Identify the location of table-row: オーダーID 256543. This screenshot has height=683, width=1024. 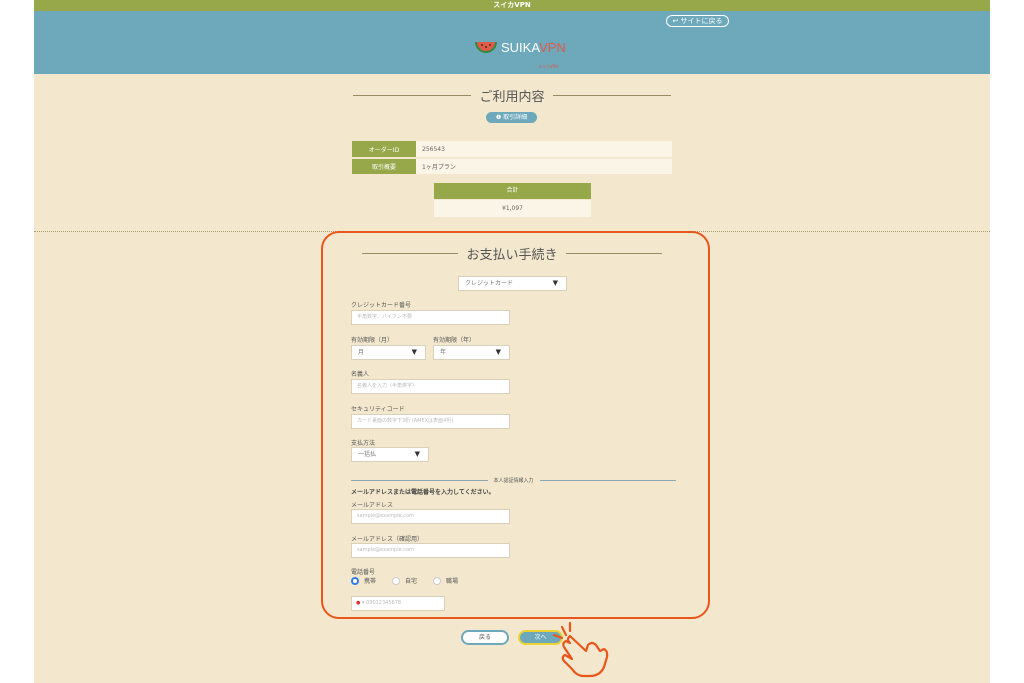
(512, 150).